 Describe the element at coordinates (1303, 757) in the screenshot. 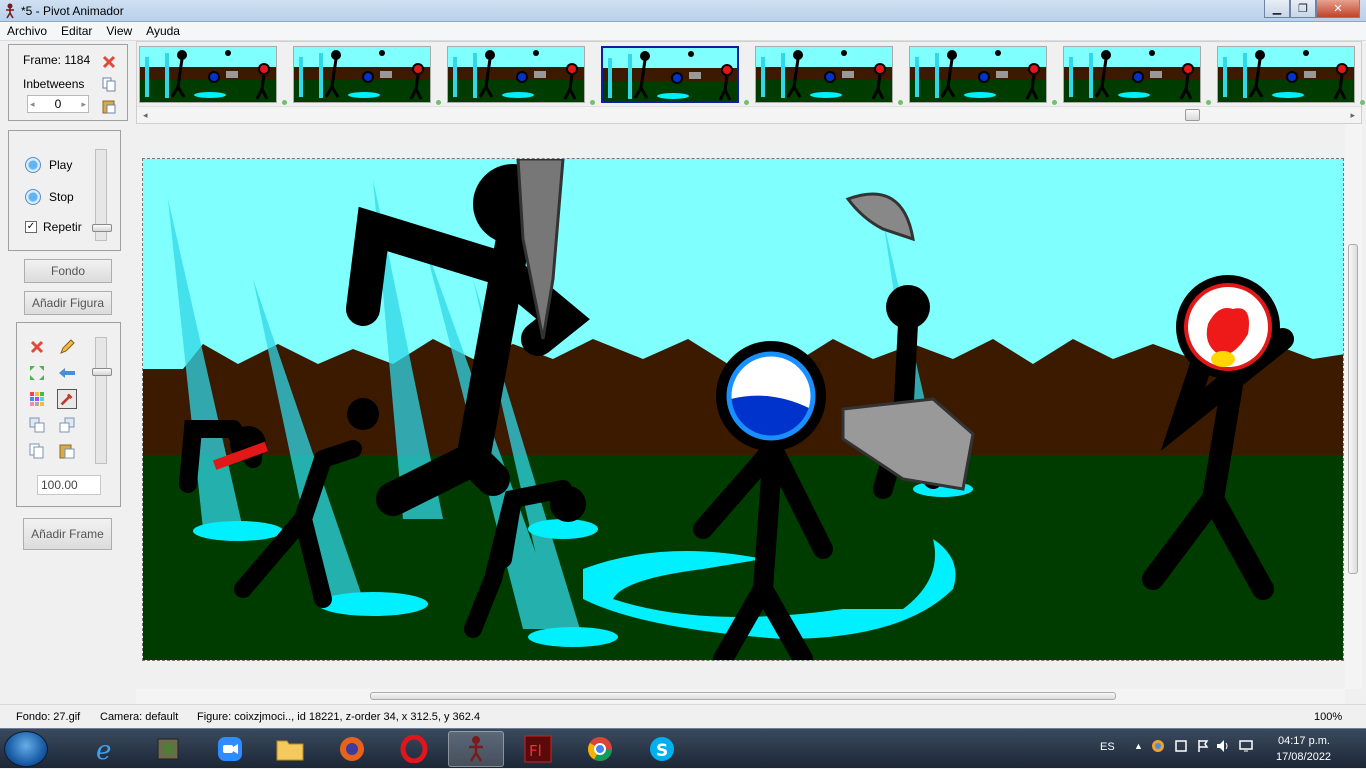

I see `clock-date: 17/08/2022` at that location.